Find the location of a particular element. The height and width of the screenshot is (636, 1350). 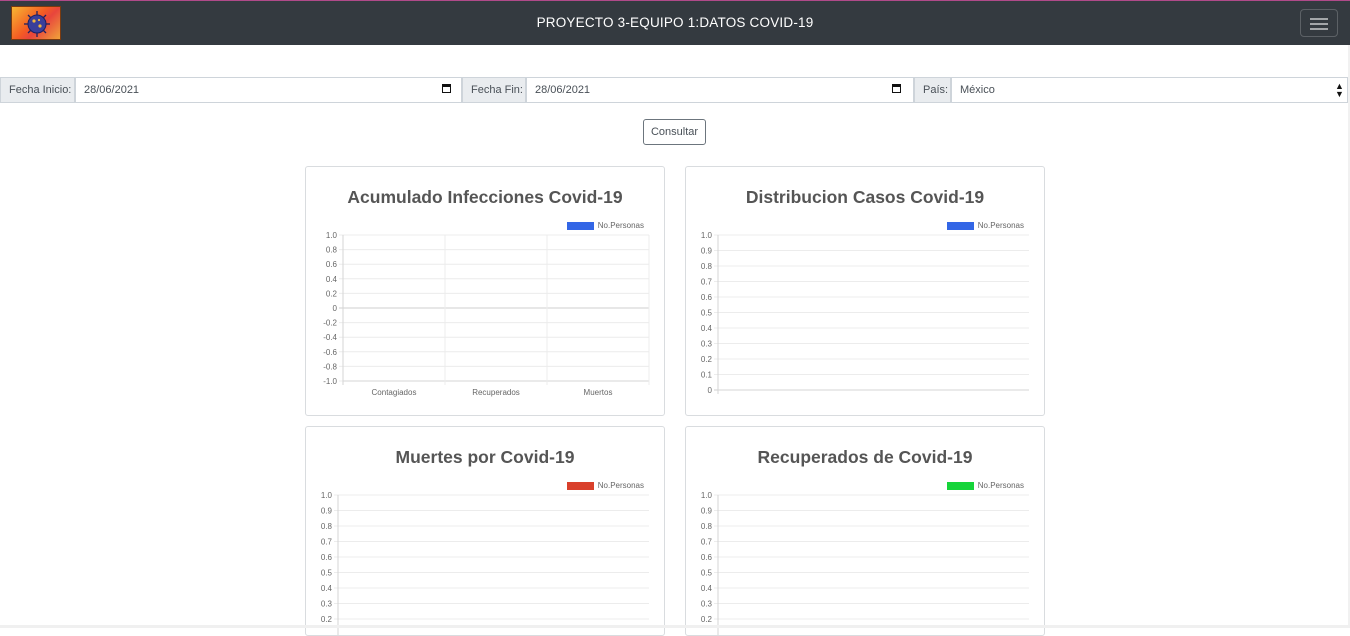

y-tick-label: -0.4 is located at coordinates (330, 337).